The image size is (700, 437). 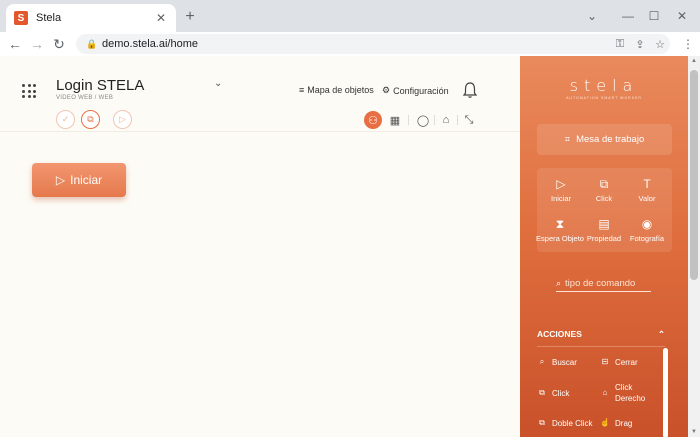 I want to click on drag-icon: ☝, so click(x=605, y=422).